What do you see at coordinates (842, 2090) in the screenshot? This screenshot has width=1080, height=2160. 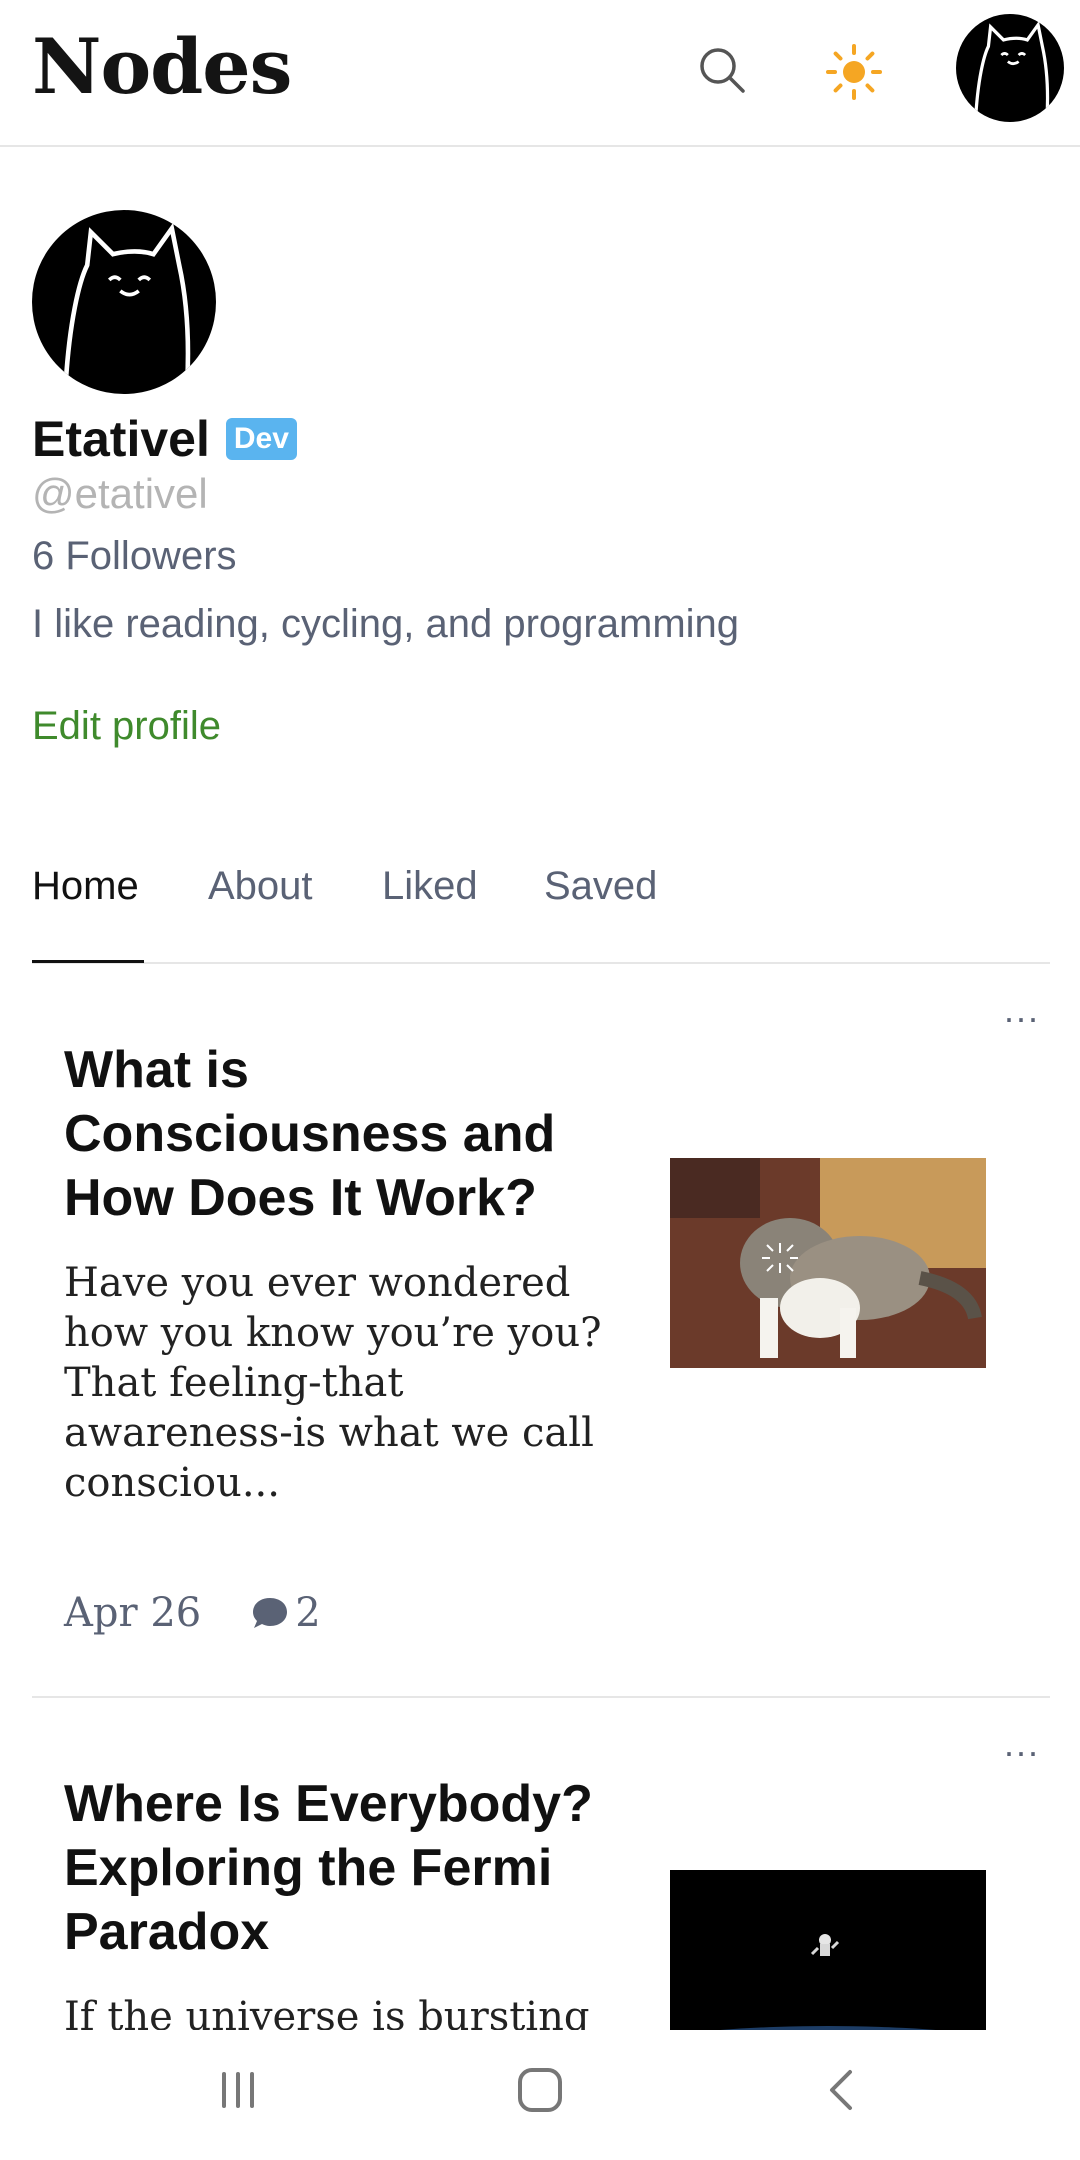 I see `back-icon` at bounding box center [842, 2090].